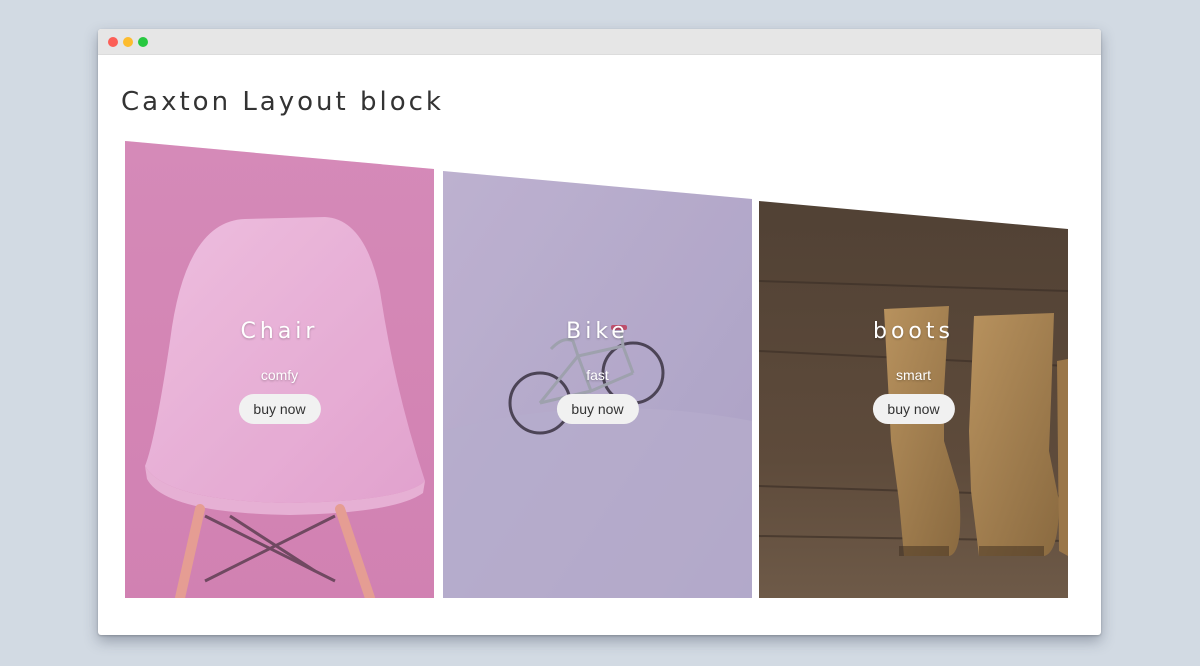 This screenshot has width=1200, height=666. What do you see at coordinates (279, 331) in the screenshot?
I see `card-title: Chair` at bounding box center [279, 331].